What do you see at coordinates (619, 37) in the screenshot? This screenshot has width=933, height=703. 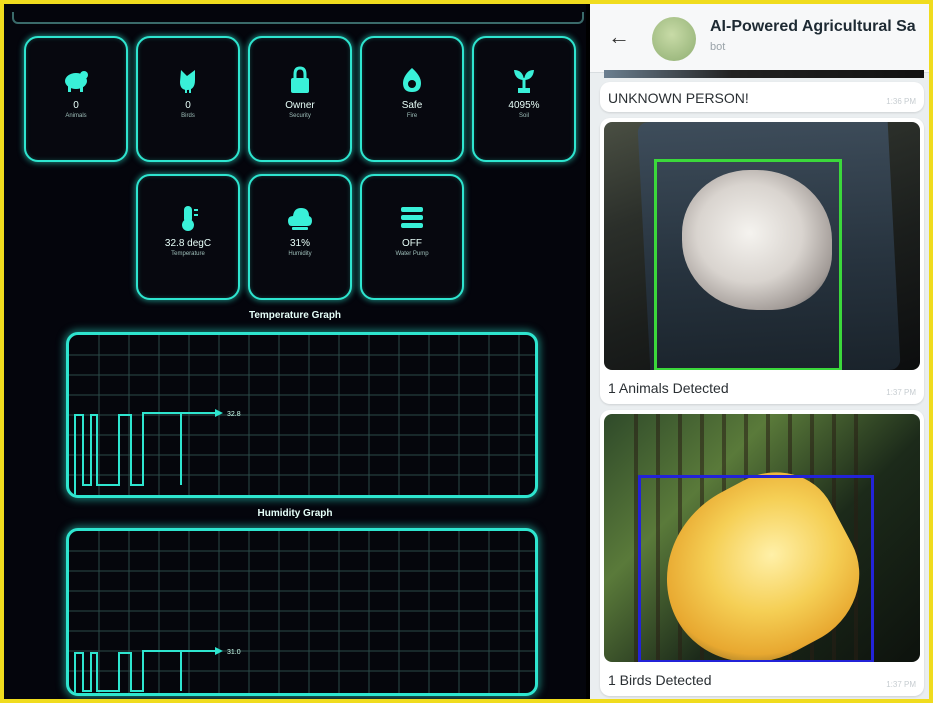 I see `back-arrow-icon: ←` at bounding box center [619, 37].